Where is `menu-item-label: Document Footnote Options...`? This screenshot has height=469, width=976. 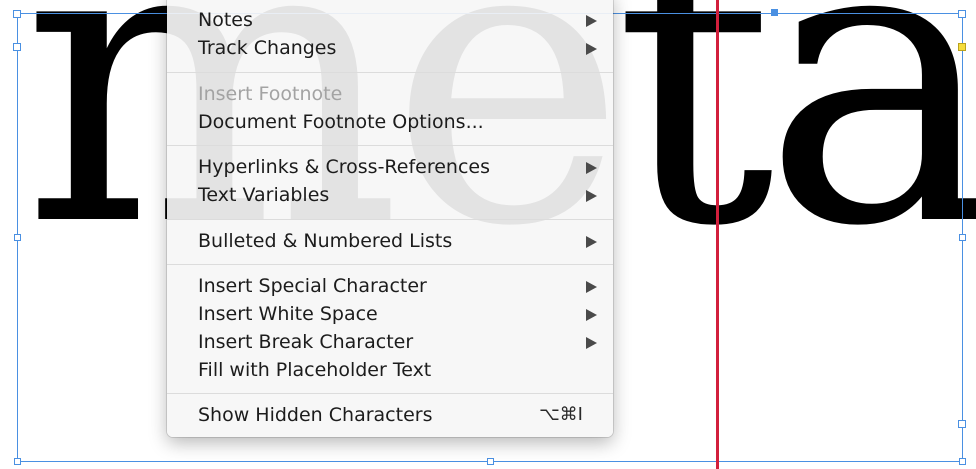
menu-item-label: Document Footnote Options... is located at coordinates (341, 122).